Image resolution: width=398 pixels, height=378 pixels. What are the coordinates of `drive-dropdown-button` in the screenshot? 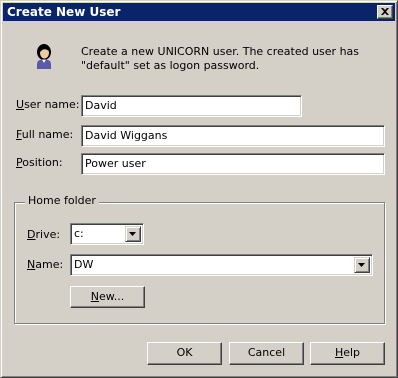 It's located at (133, 234).